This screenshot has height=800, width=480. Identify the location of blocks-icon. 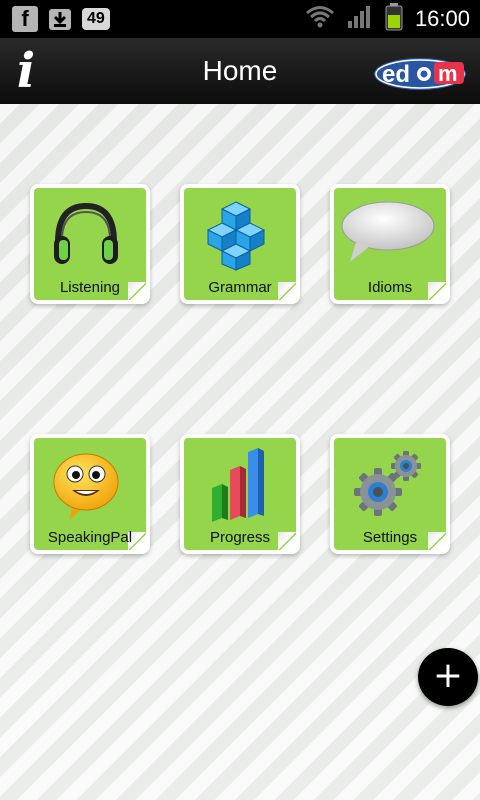
(236, 234).